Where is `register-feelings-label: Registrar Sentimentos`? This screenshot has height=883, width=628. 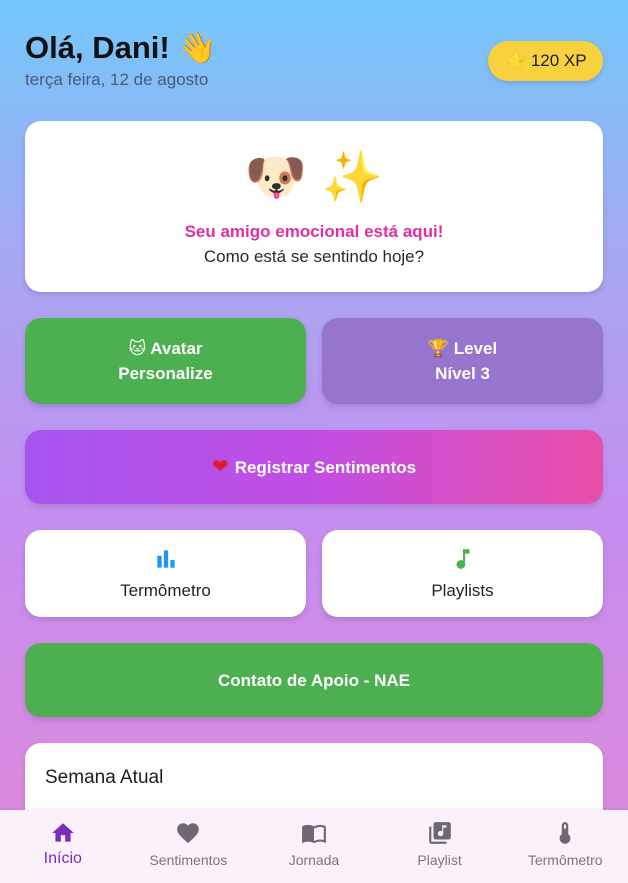 register-feelings-label: Registrar Sentimentos is located at coordinates (325, 467).